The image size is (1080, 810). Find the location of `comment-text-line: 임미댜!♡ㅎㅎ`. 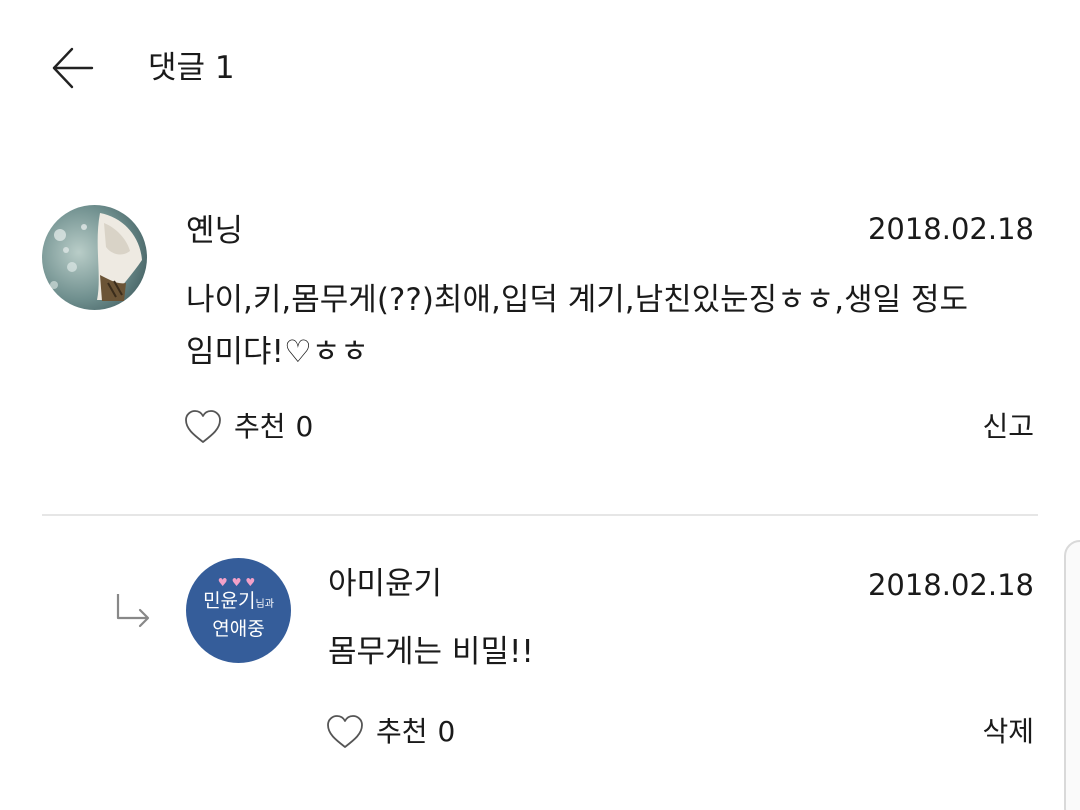

comment-text-line: 임미댜!♡ㅎㅎ is located at coordinates (277, 352).